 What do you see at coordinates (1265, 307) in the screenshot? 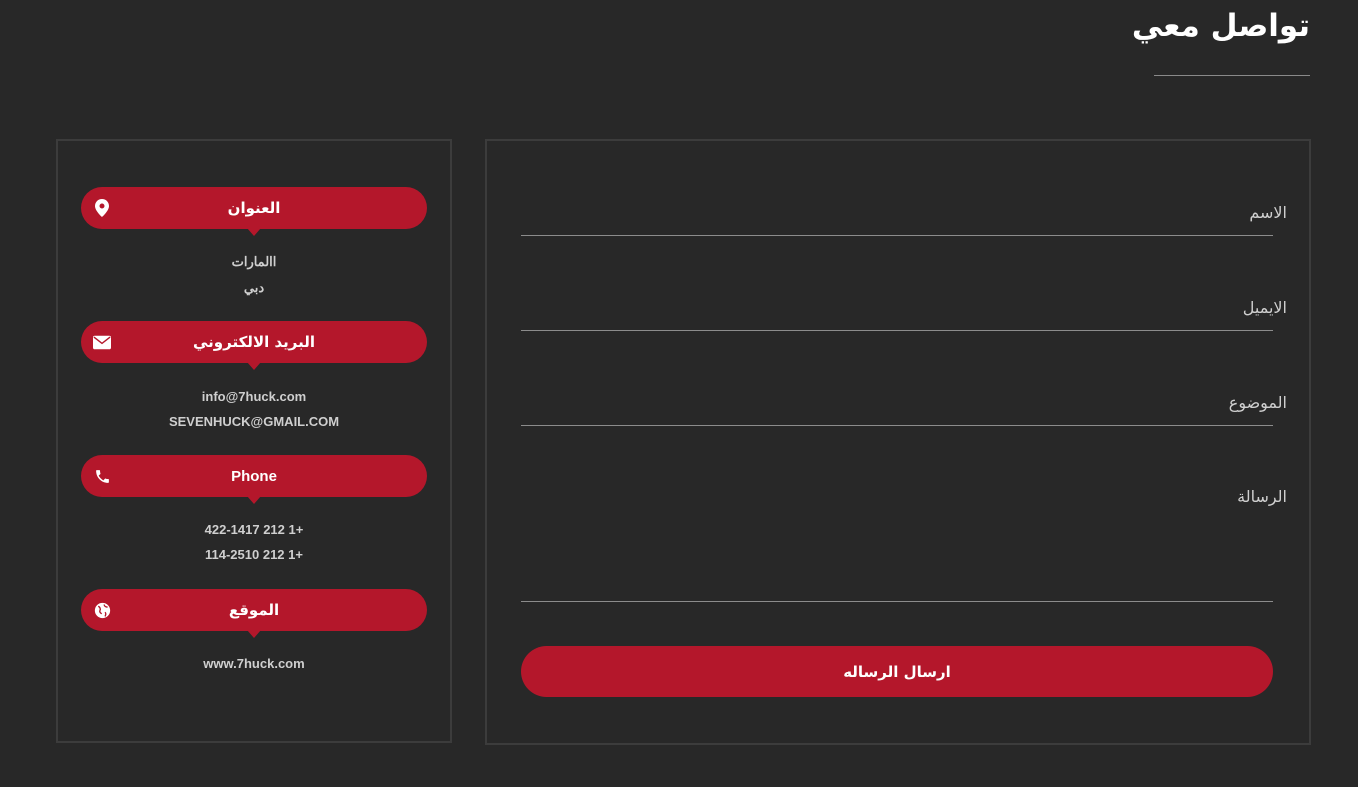
I see `email-field-label: الايميل` at bounding box center [1265, 307].